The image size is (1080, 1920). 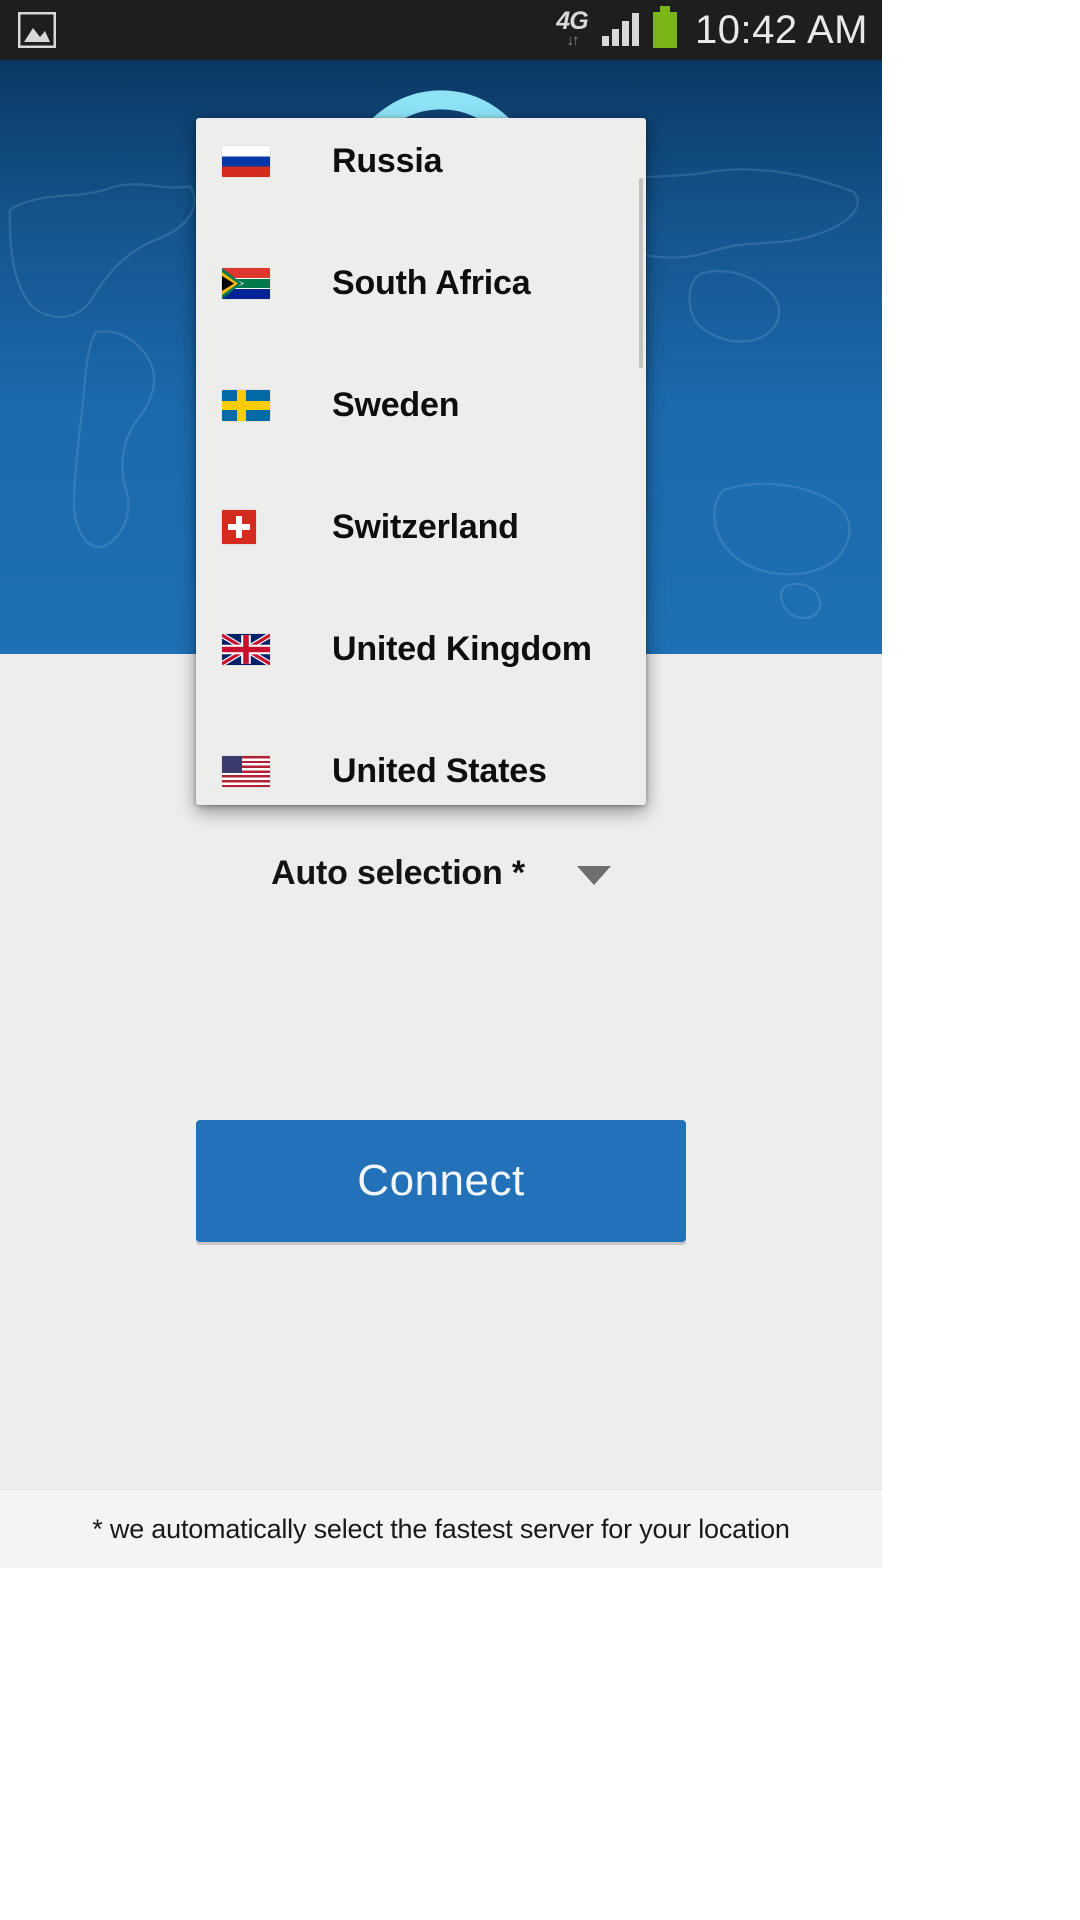 I want to click on status-icons: 4G ↓↑ 10:42 AM, so click(x=710, y=30).